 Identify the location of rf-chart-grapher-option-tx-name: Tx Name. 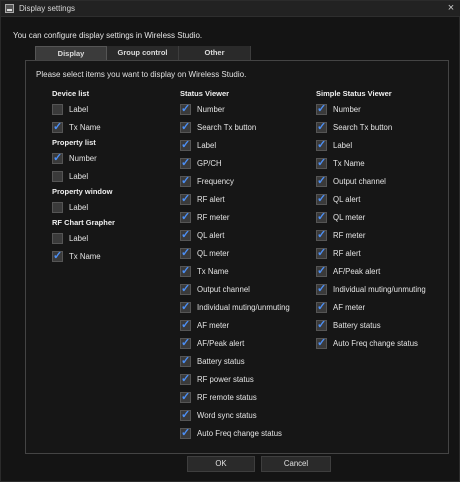
(112, 256).